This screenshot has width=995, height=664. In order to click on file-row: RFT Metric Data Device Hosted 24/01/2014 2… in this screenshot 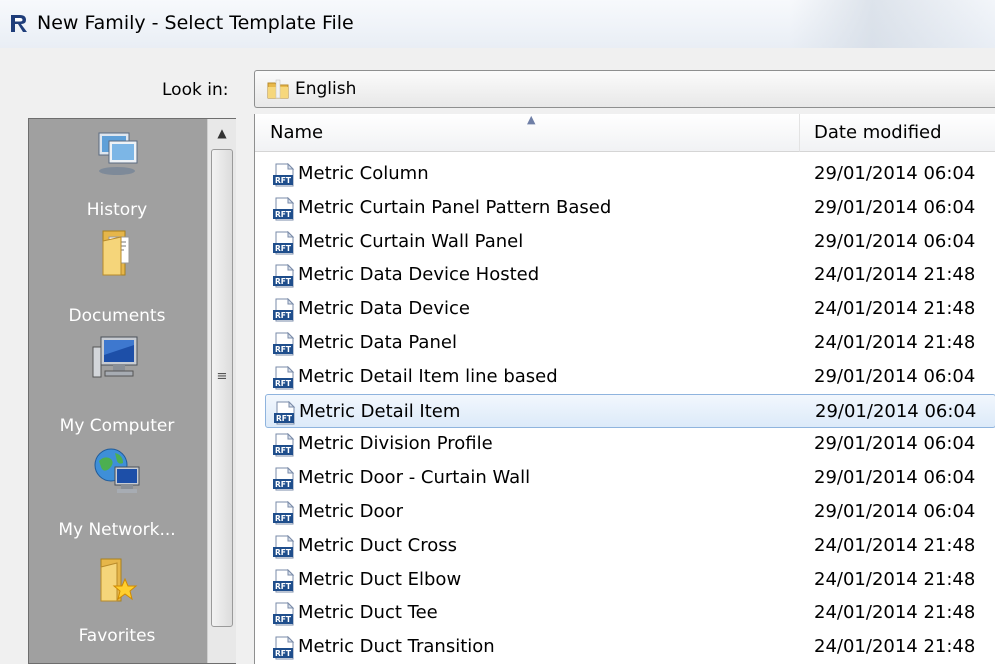, I will do `click(625, 275)`.